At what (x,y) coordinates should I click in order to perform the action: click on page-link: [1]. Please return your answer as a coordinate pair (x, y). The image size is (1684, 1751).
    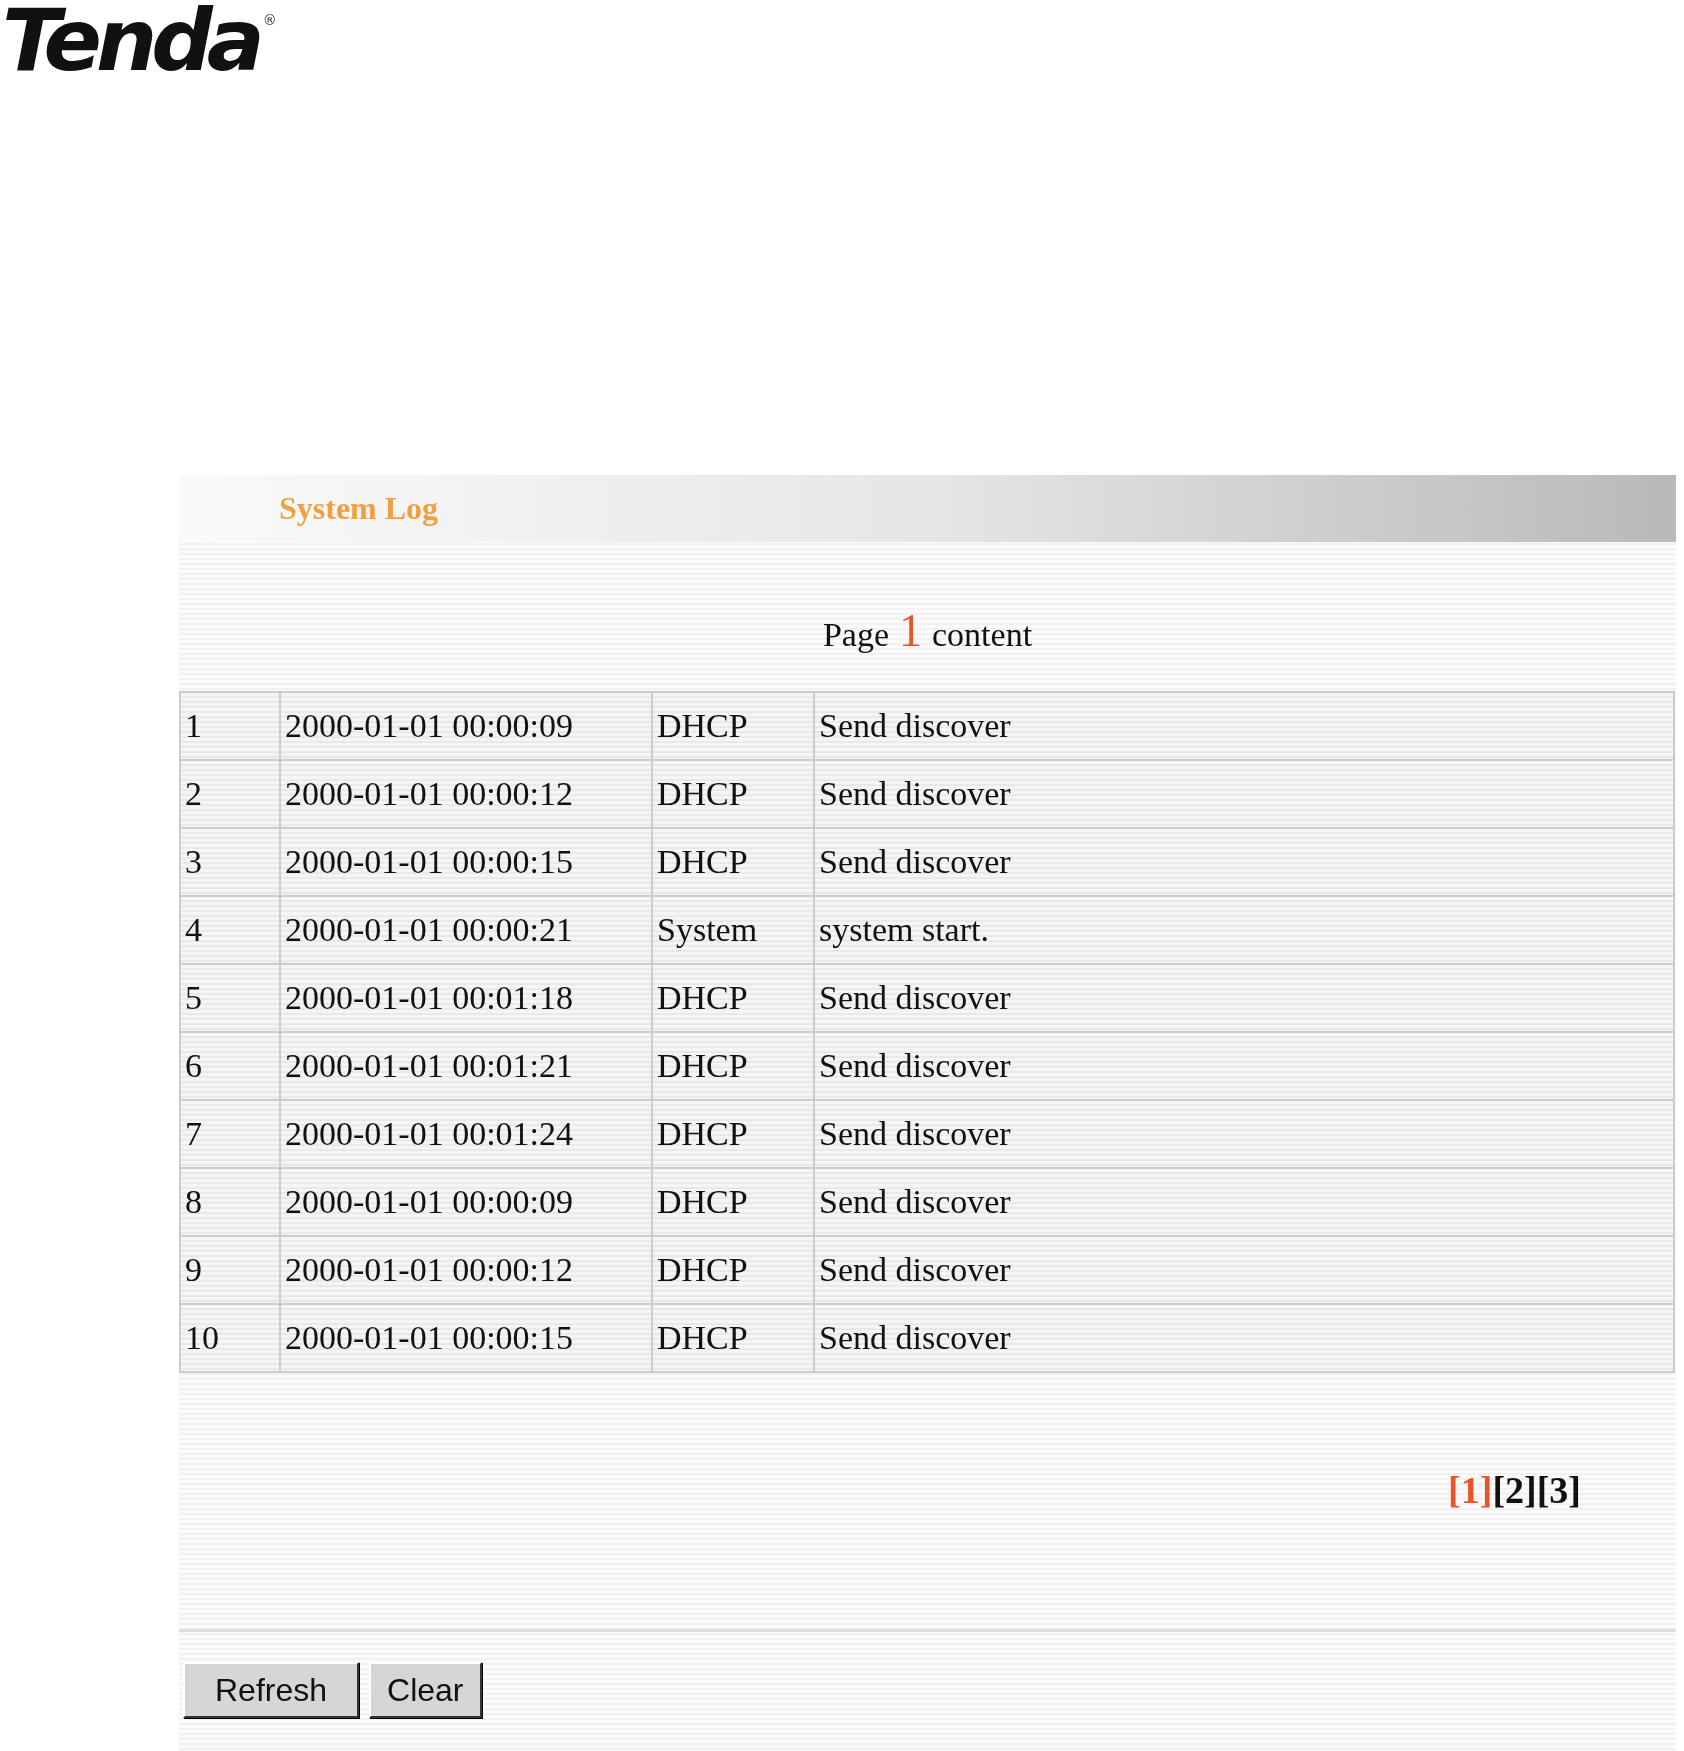
    Looking at the image, I should click on (1470, 1490).